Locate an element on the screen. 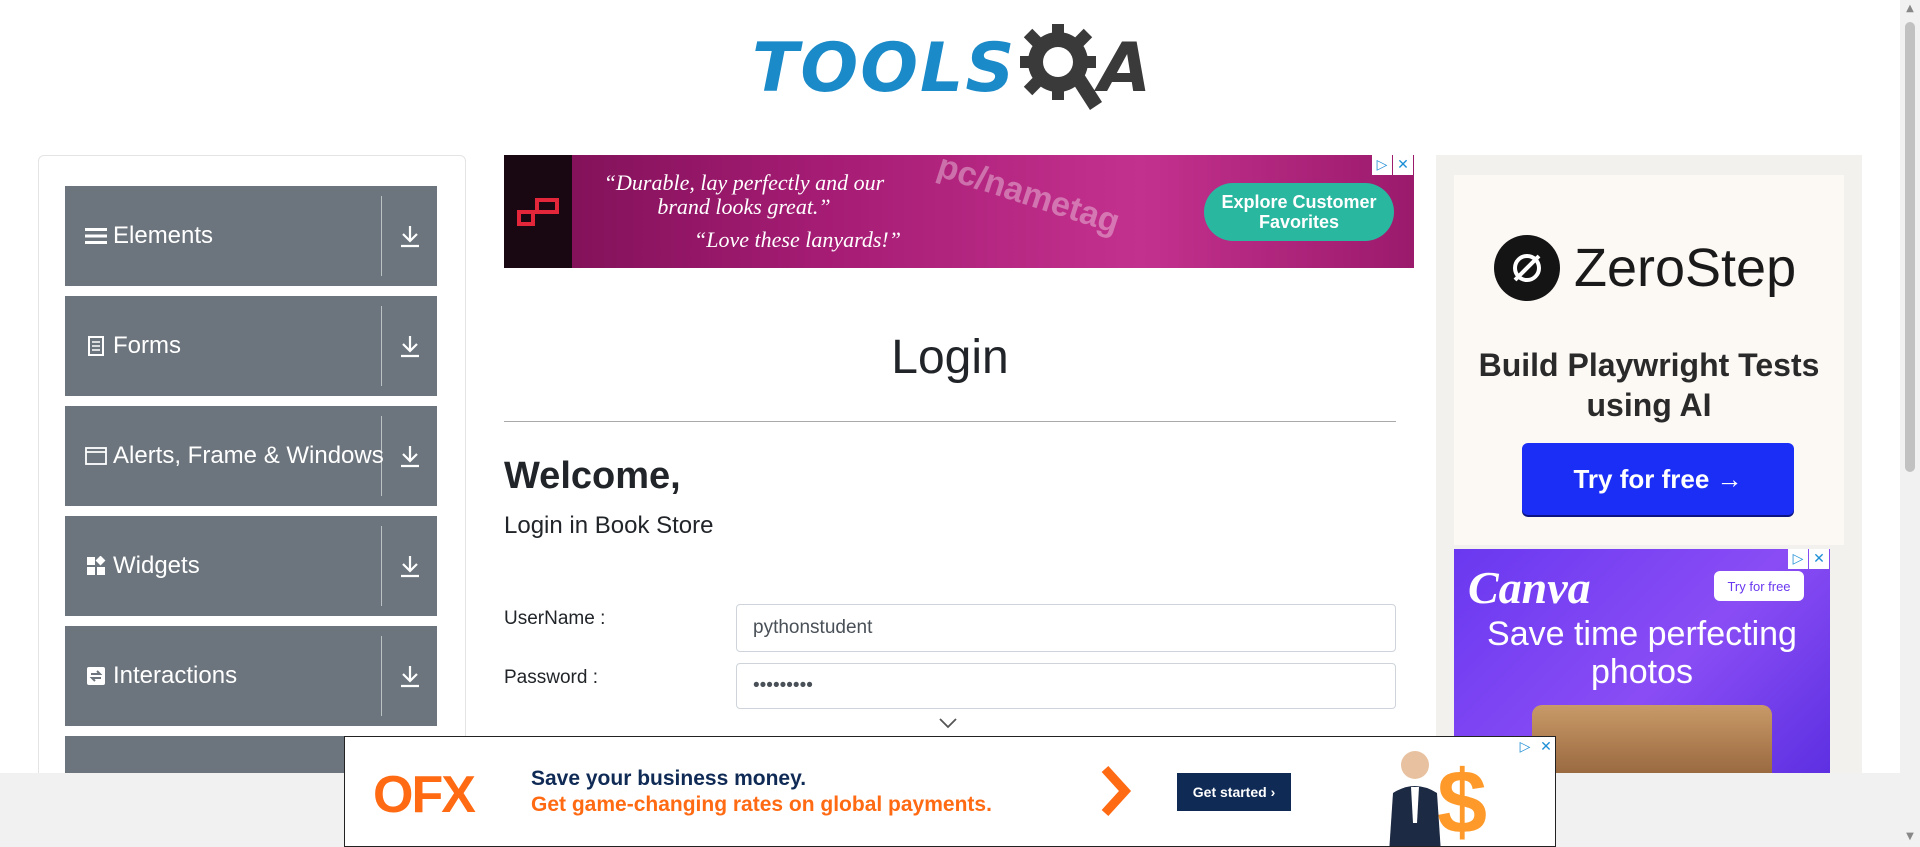  sidebar-group-elements: Elements is located at coordinates (251, 236).